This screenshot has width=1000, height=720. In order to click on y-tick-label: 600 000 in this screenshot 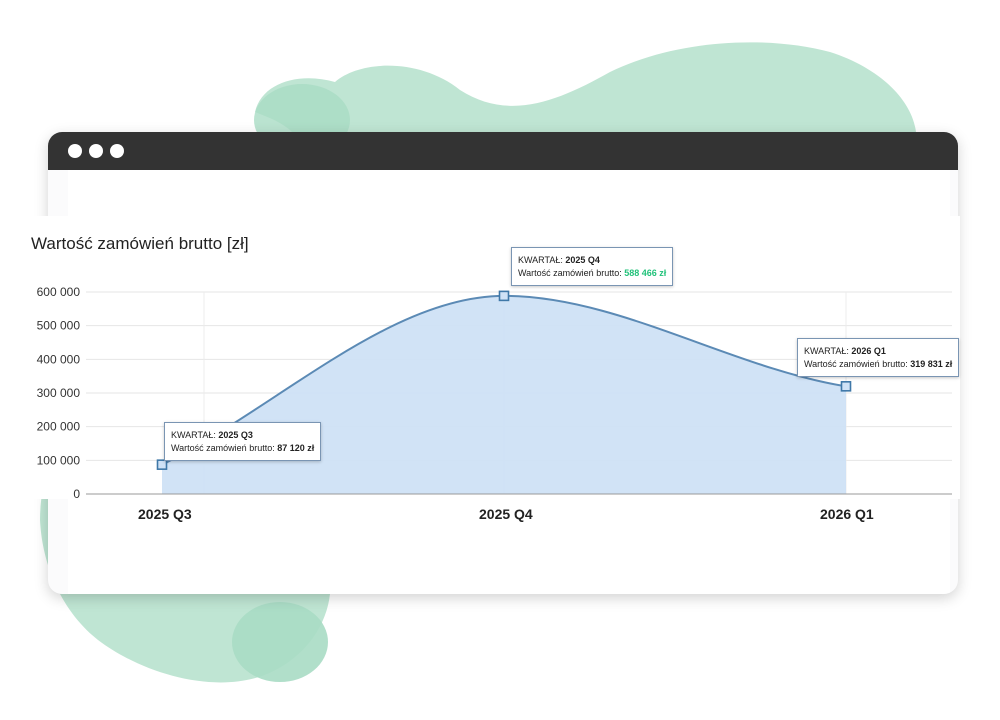, I will do `click(59, 292)`.